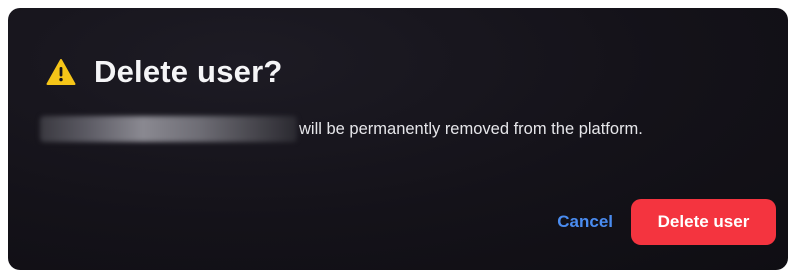  What do you see at coordinates (61, 72) in the screenshot?
I see `warning-icon` at bounding box center [61, 72].